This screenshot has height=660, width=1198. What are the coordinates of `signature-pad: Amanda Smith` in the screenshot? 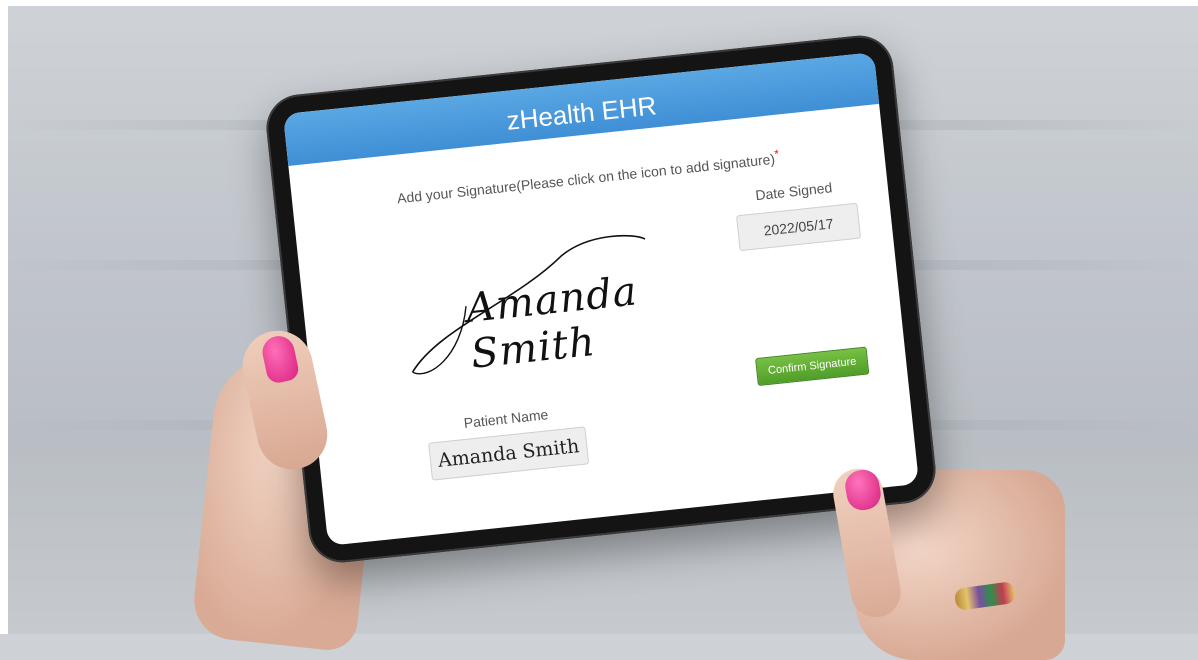 It's located at (531, 309).